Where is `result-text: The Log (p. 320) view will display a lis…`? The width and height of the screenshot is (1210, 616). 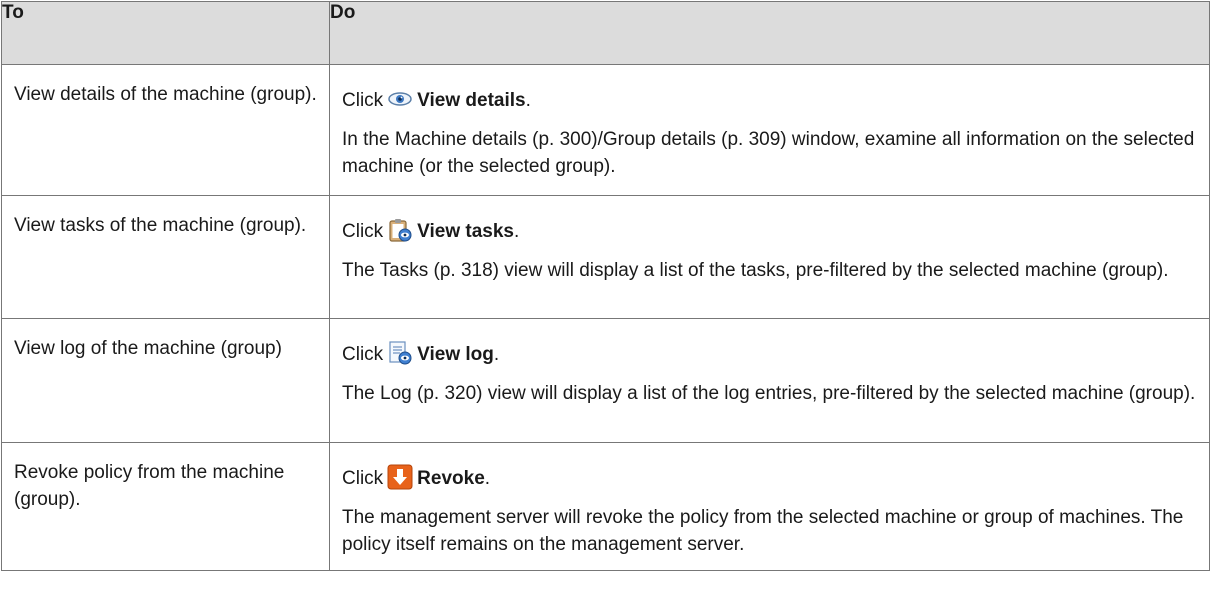
result-text: The Log (p. 320) view will display a lis… is located at coordinates (769, 393).